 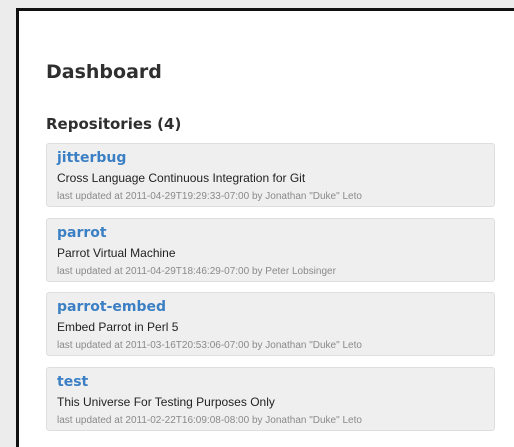 What do you see at coordinates (104, 72) in the screenshot?
I see `page-title: Dashboard` at bounding box center [104, 72].